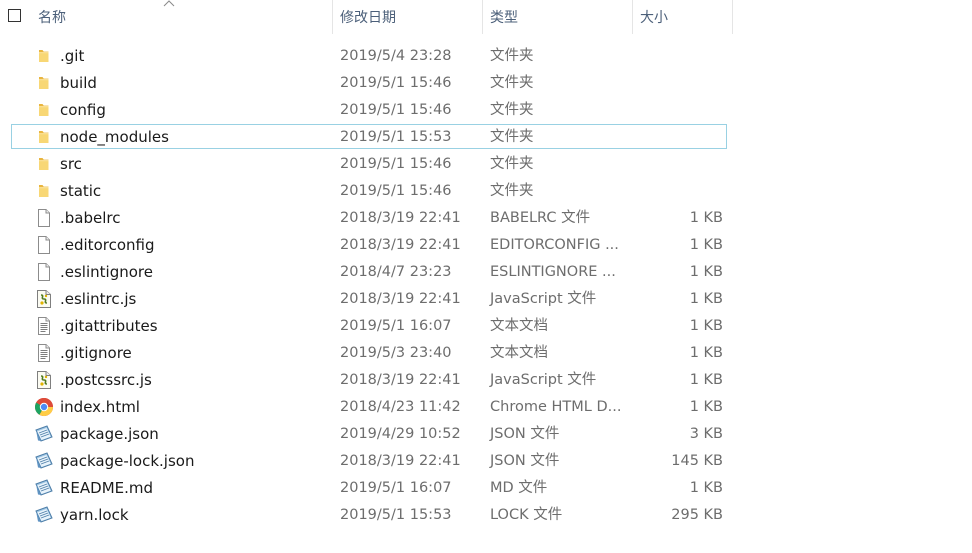 The width and height of the screenshot is (972, 553). What do you see at coordinates (654, 18) in the screenshot?
I see `column-header-size-label: 大小` at bounding box center [654, 18].